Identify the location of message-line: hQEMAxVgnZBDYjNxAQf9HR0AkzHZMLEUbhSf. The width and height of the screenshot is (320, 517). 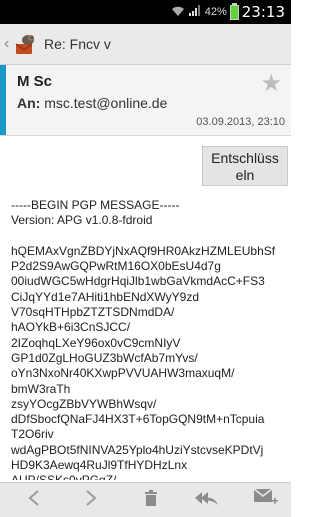
(143, 250).